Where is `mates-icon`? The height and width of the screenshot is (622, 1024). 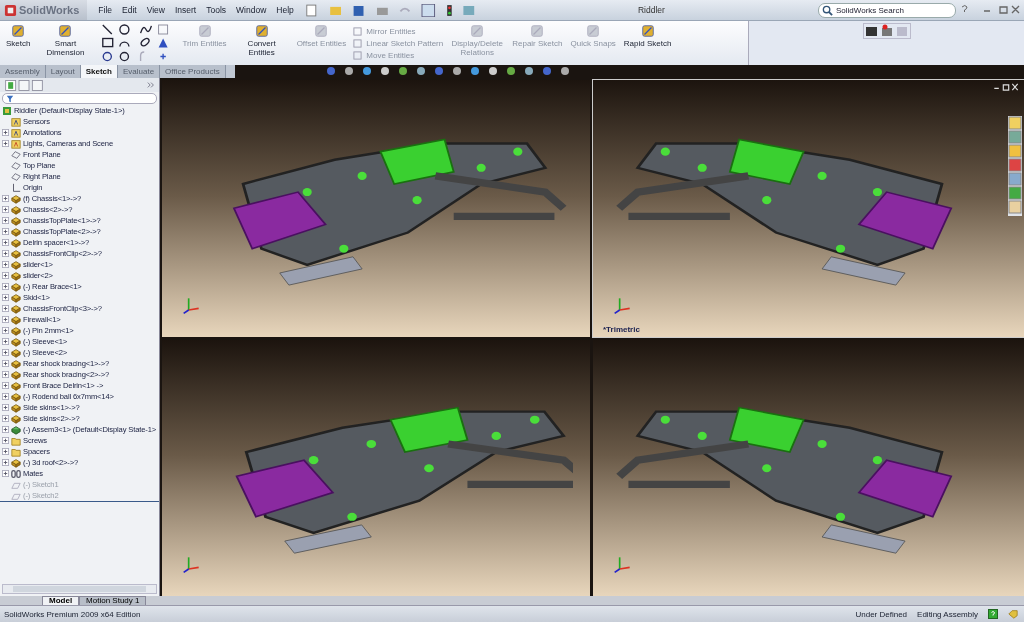
mates-icon is located at coordinates (16, 473).